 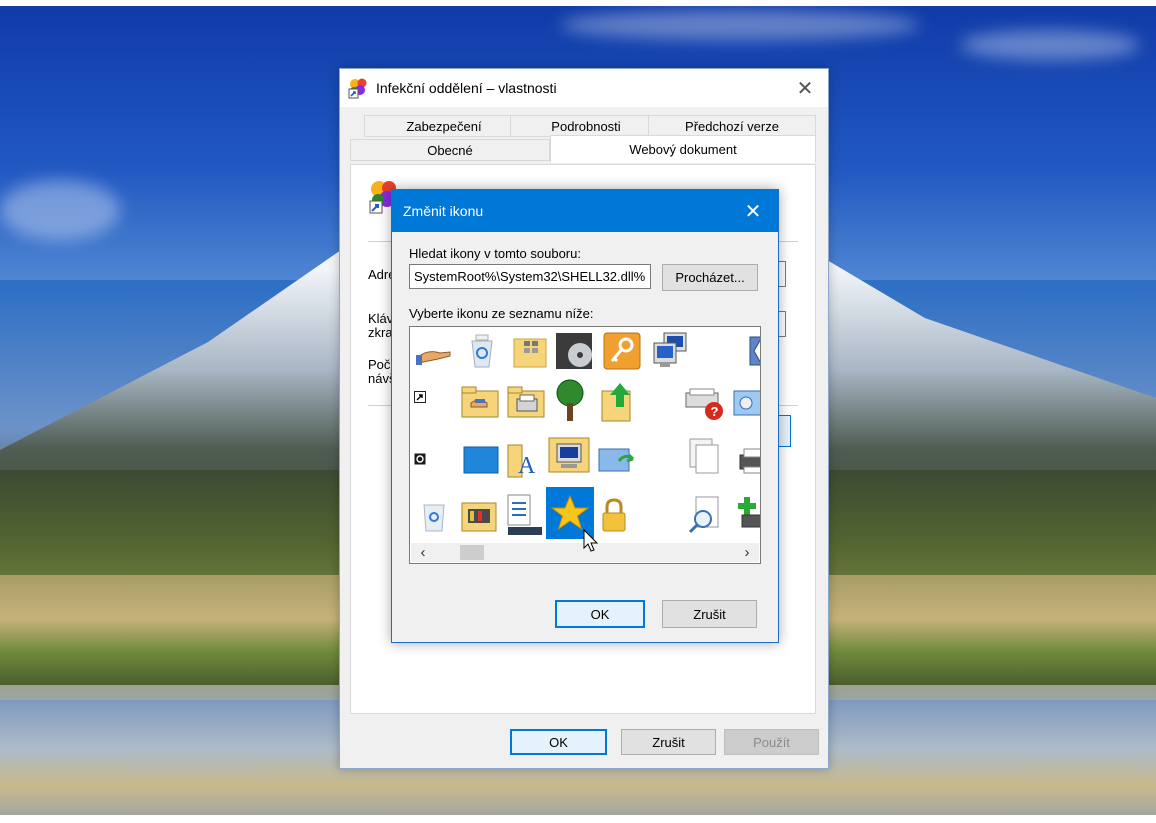 What do you see at coordinates (444, 126) in the screenshot?
I see `tab-security: Zabezpečení` at bounding box center [444, 126].